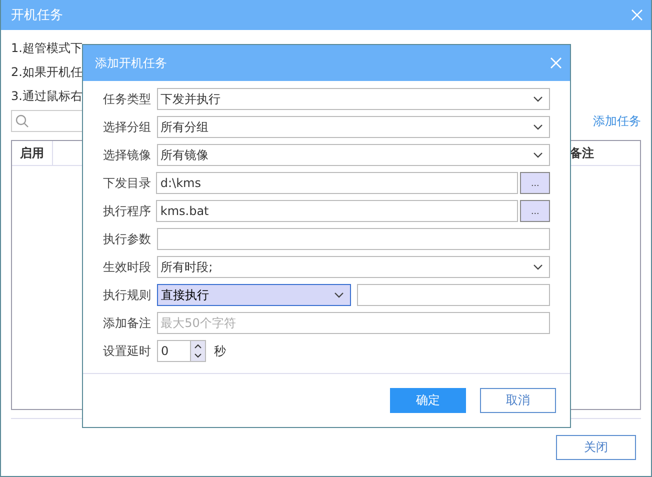  What do you see at coordinates (181, 351) in the screenshot?
I see `number-field: 0` at bounding box center [181, 351].